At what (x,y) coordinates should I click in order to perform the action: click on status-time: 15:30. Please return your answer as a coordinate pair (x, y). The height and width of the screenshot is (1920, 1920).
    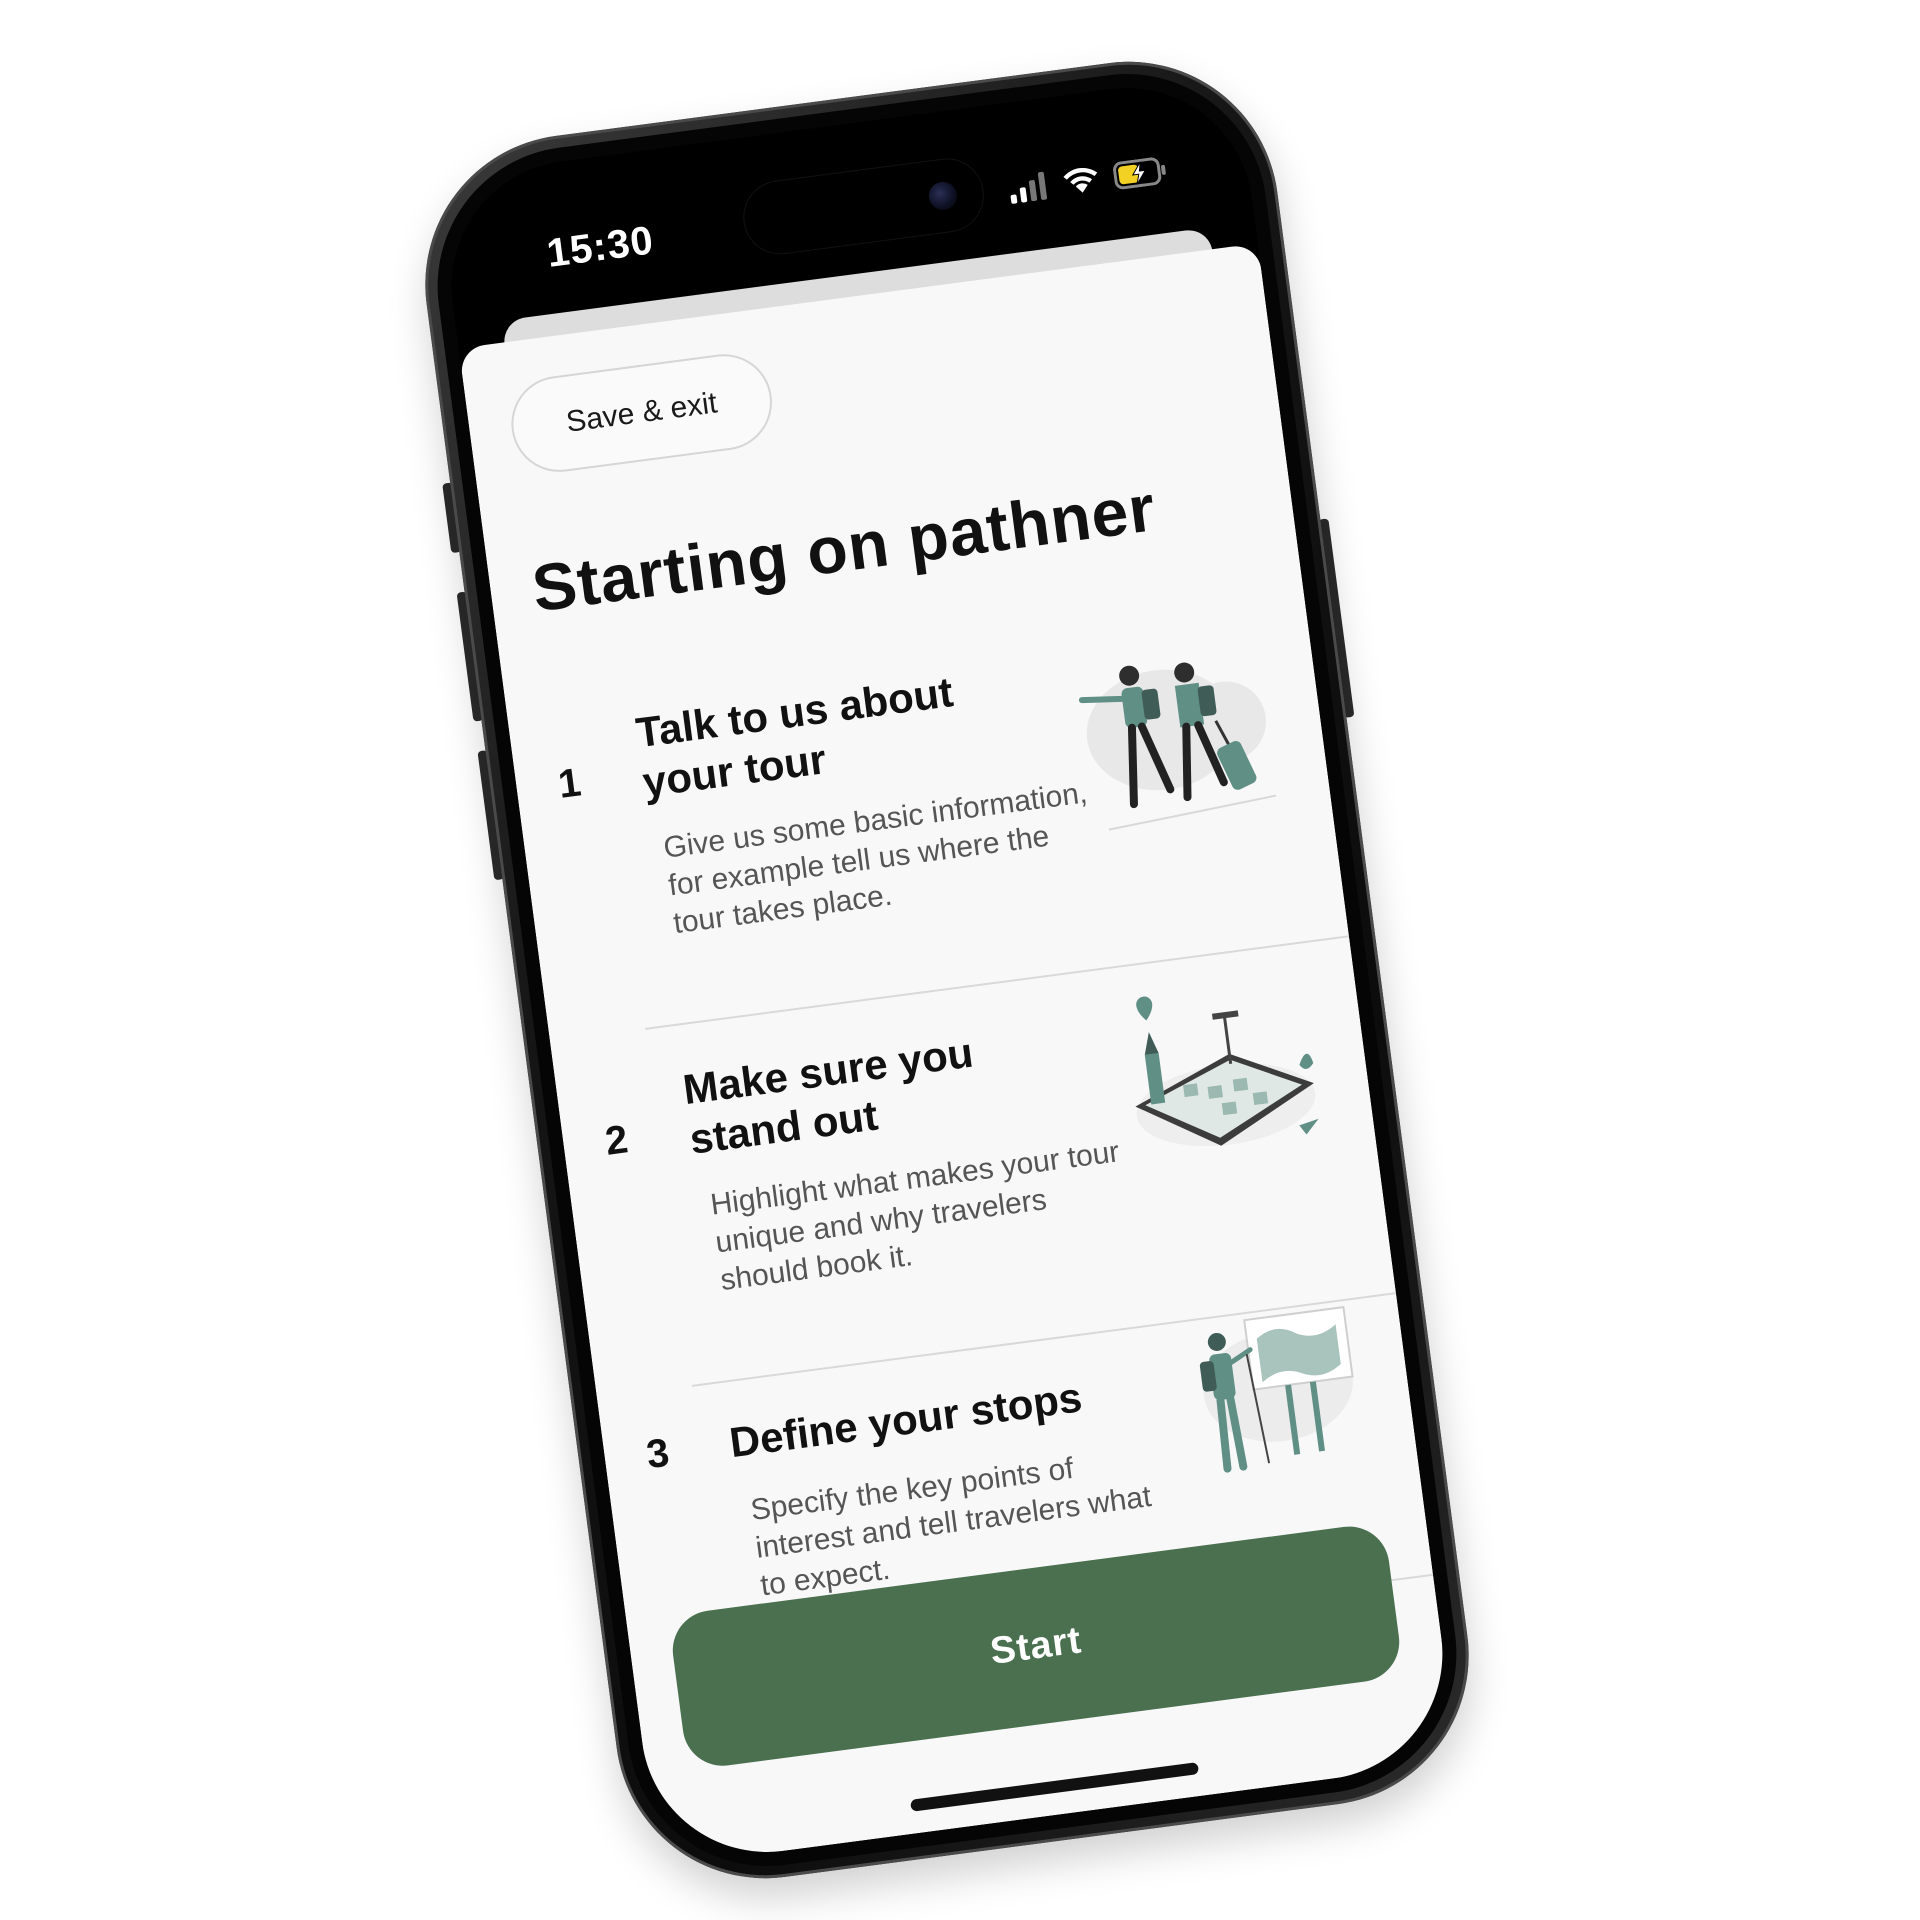
    Looking at the image, I should click on (600, 247).